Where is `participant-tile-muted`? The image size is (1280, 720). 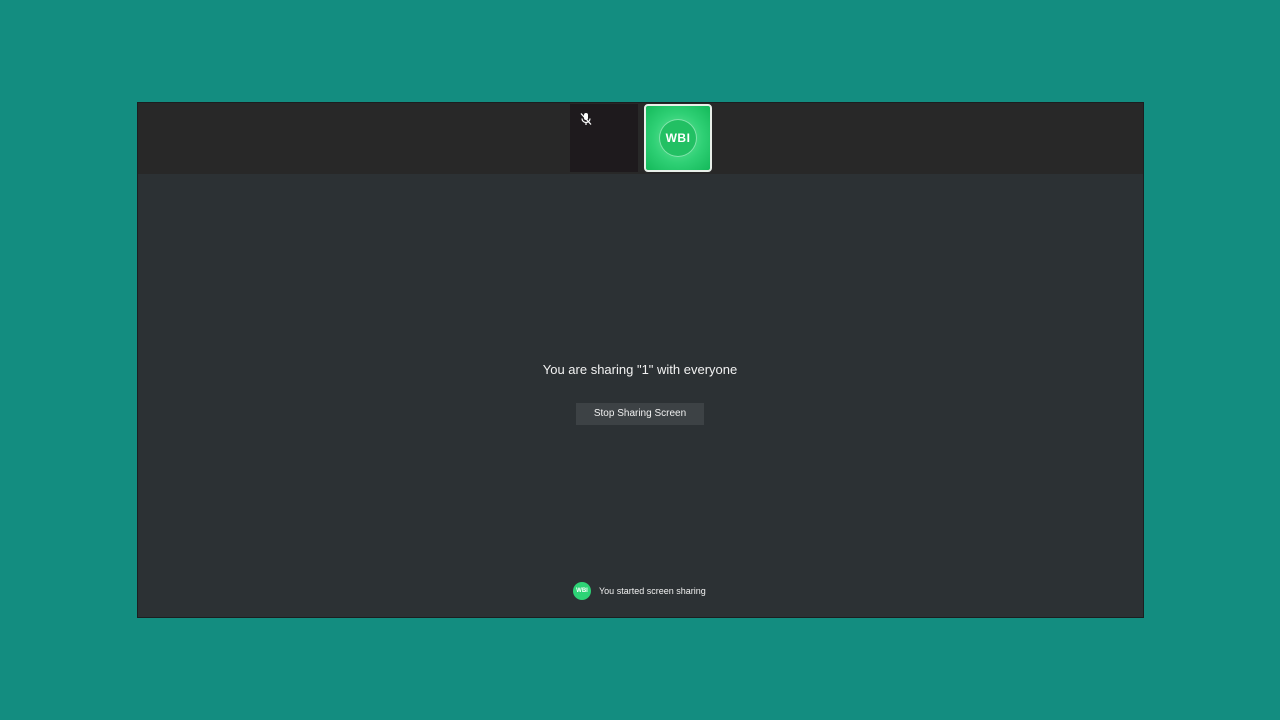 participant-tile-muted is located at coordinates (604, 138).